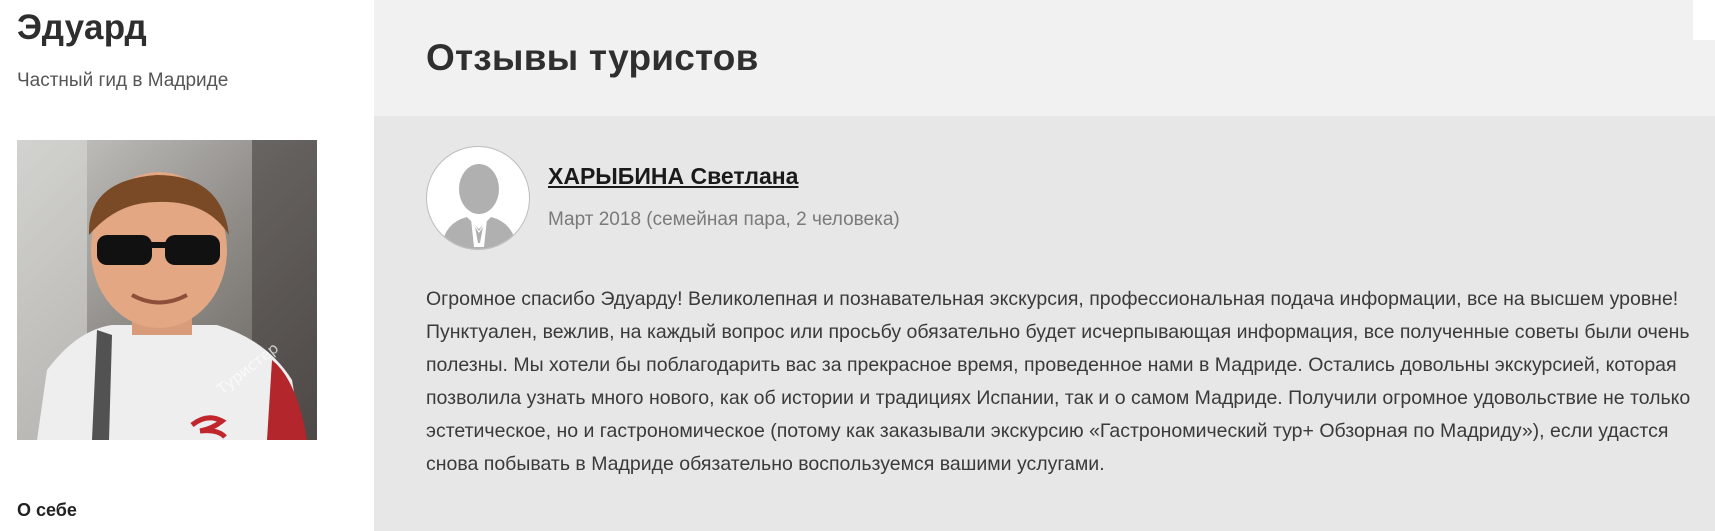  Describe the element at coordinates (47, 510) in the screenshot. I see `about-heading: О себе` at that location.